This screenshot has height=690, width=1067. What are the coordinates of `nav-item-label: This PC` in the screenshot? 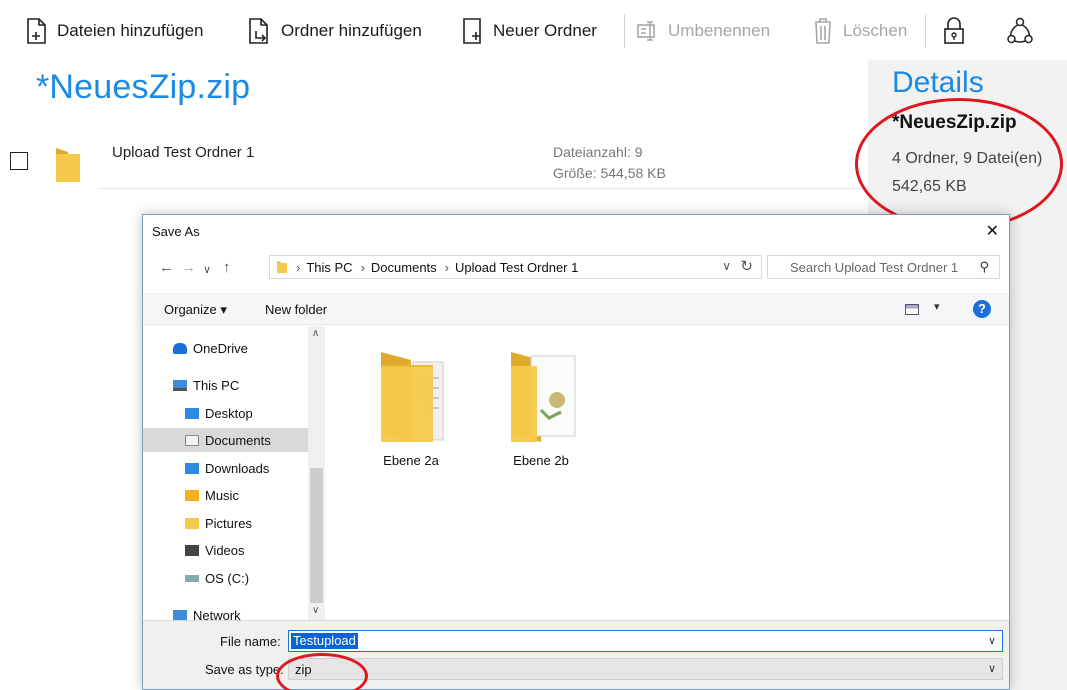 It's located at (216, 385).